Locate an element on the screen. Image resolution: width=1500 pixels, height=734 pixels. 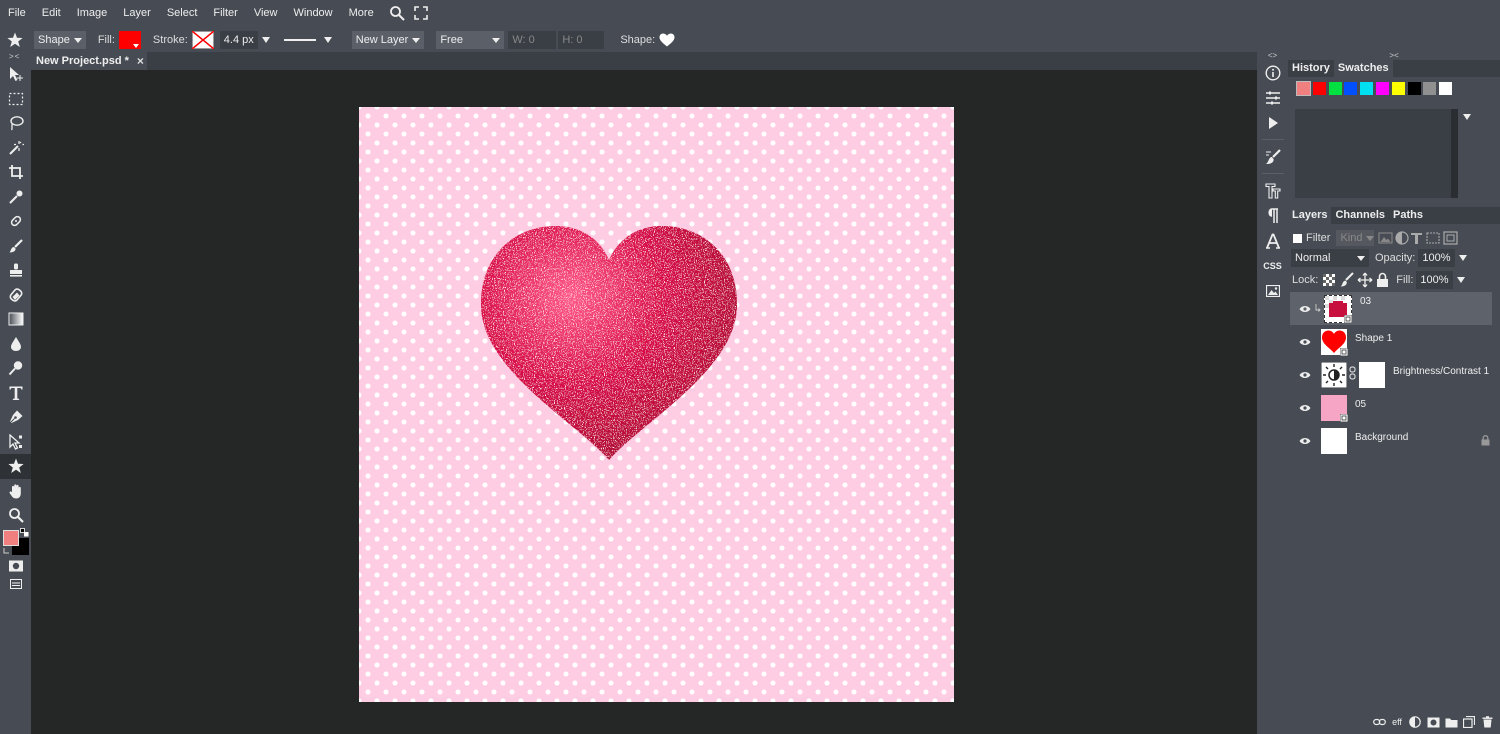
menu-window: Window is located at coordinates (313, 13).